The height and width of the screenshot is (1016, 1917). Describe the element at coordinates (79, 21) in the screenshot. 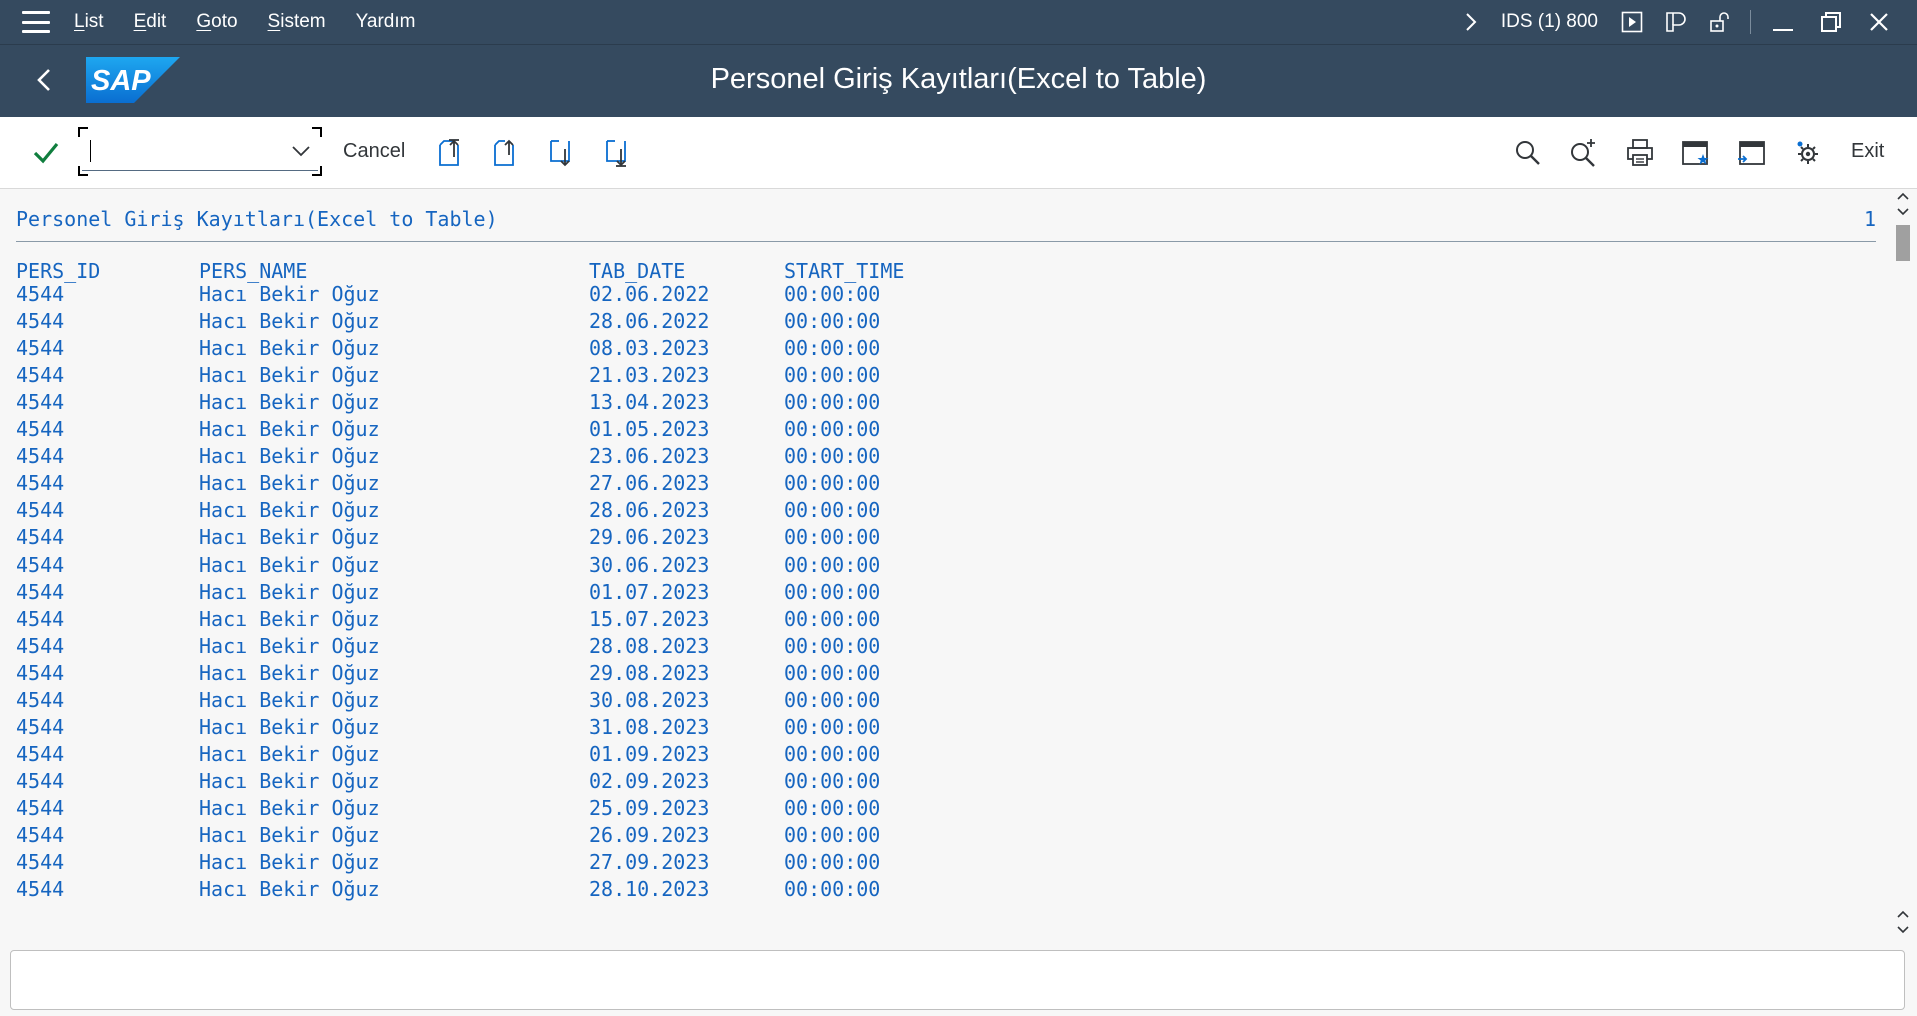

I see `menu-item-mnemonic: L` at that location.